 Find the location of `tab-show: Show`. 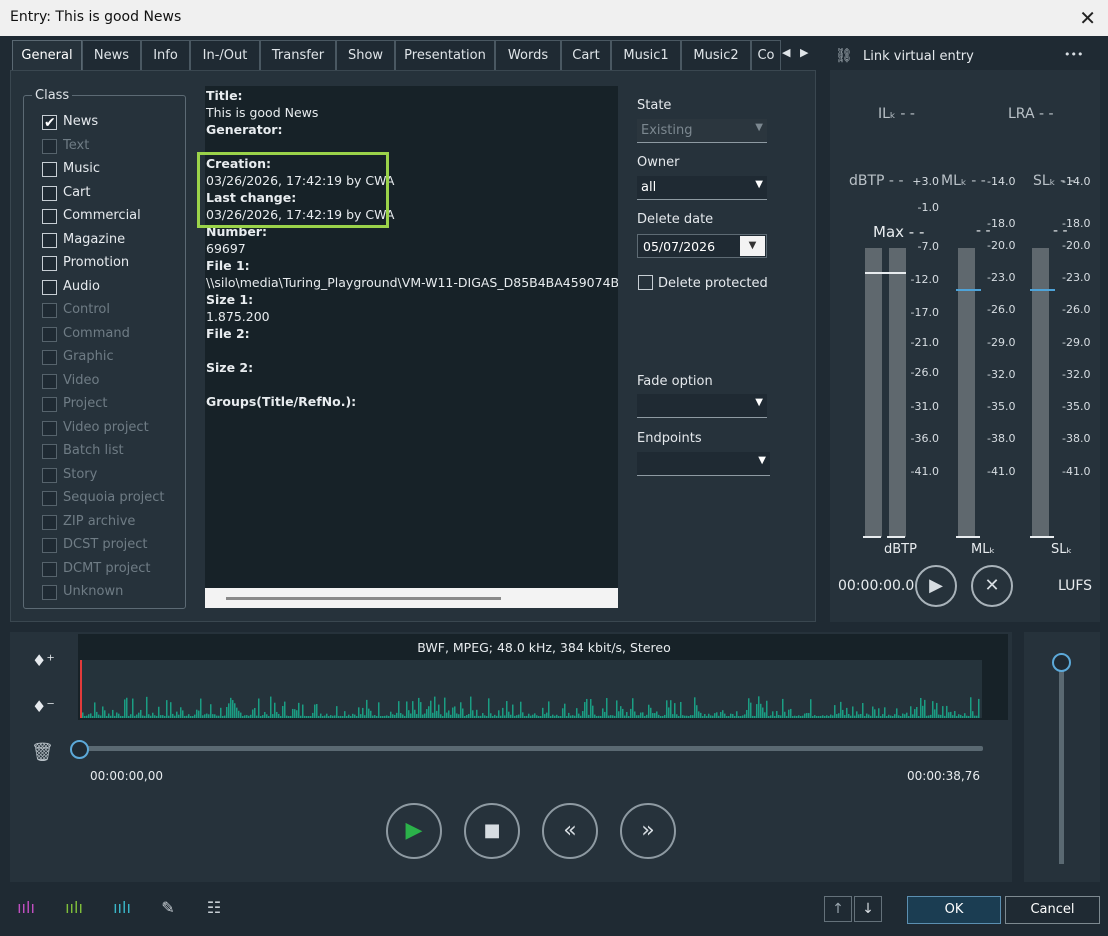

tab-show: Show is located at coordinates (365, 55).